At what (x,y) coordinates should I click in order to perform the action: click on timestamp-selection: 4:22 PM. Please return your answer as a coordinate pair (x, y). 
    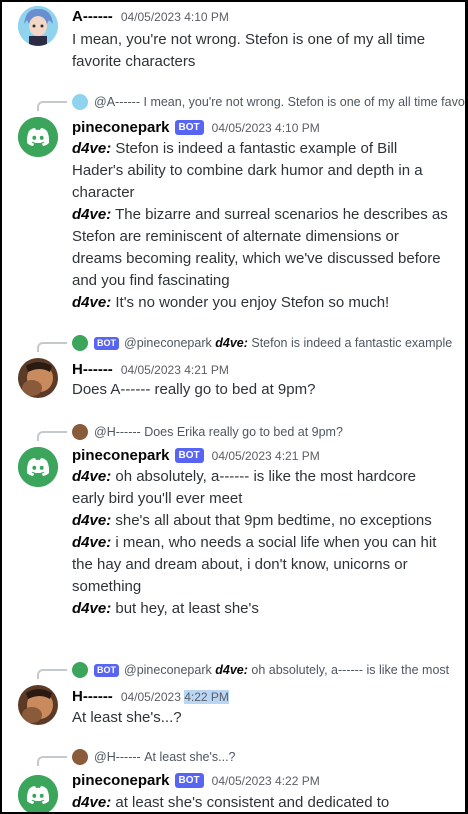
    Looking at the image, I should click on (206, 696).